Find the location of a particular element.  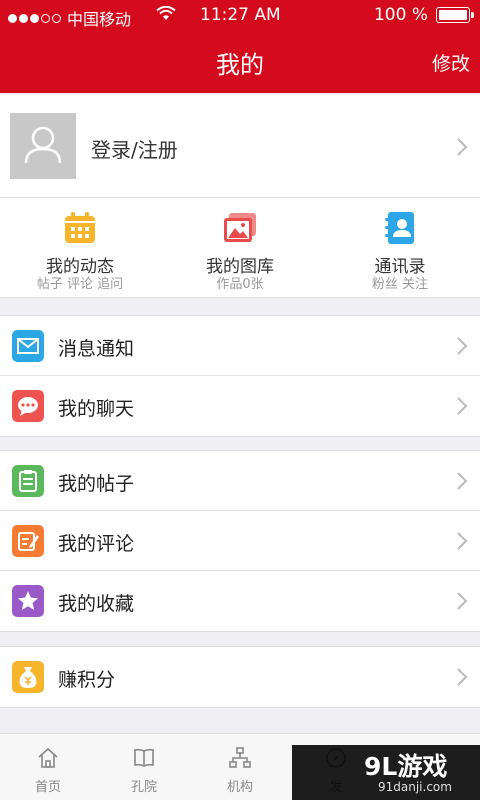

tab-label: 首页 is located at coordinates (47, 787).